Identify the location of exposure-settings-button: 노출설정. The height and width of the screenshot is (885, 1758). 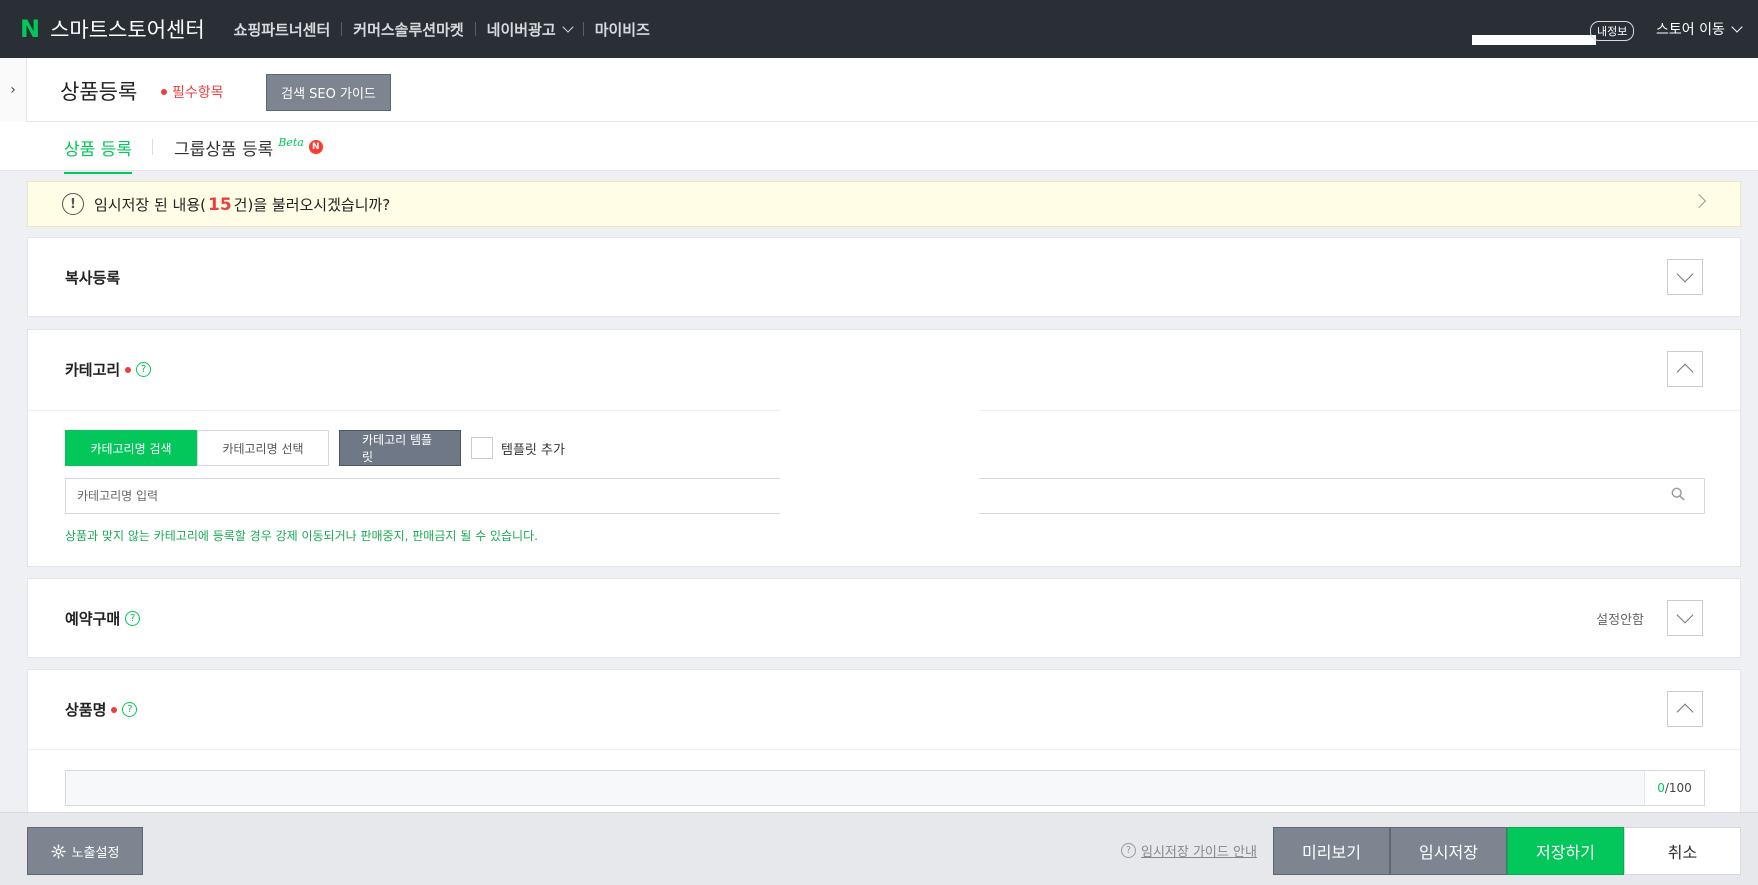
(85, 851).